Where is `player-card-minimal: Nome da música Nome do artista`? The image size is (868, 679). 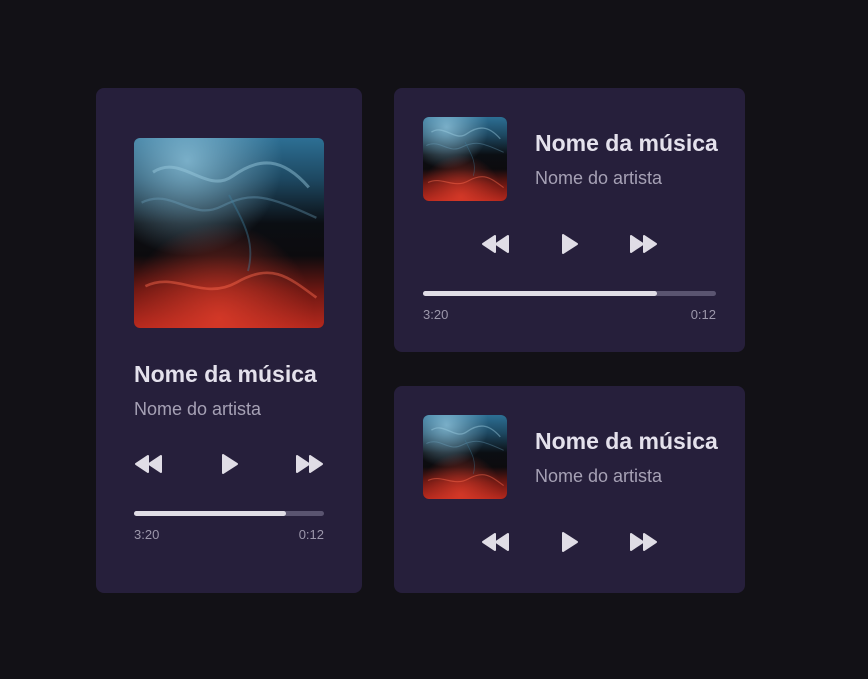
player-card-minimal: Nome da música Nome do artista is located at coordinates (569, 489).